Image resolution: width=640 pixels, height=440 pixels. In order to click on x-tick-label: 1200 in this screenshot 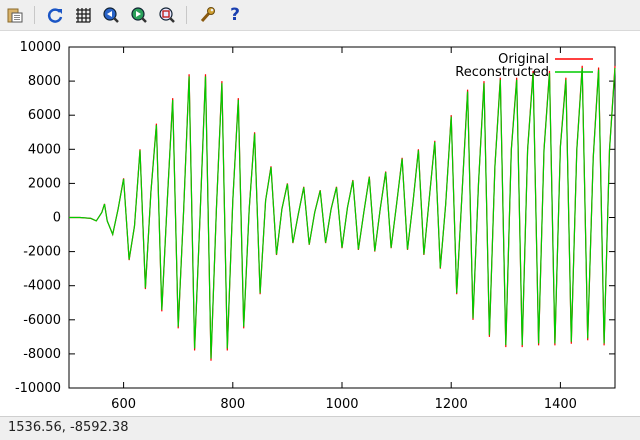, I will do `click(451, 404)`.